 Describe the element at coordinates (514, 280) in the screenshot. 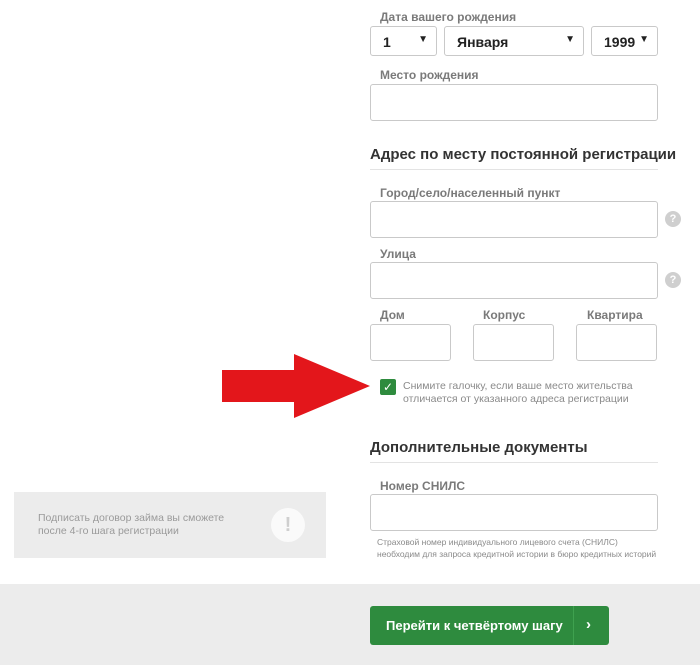

I see `street-input` at that location.